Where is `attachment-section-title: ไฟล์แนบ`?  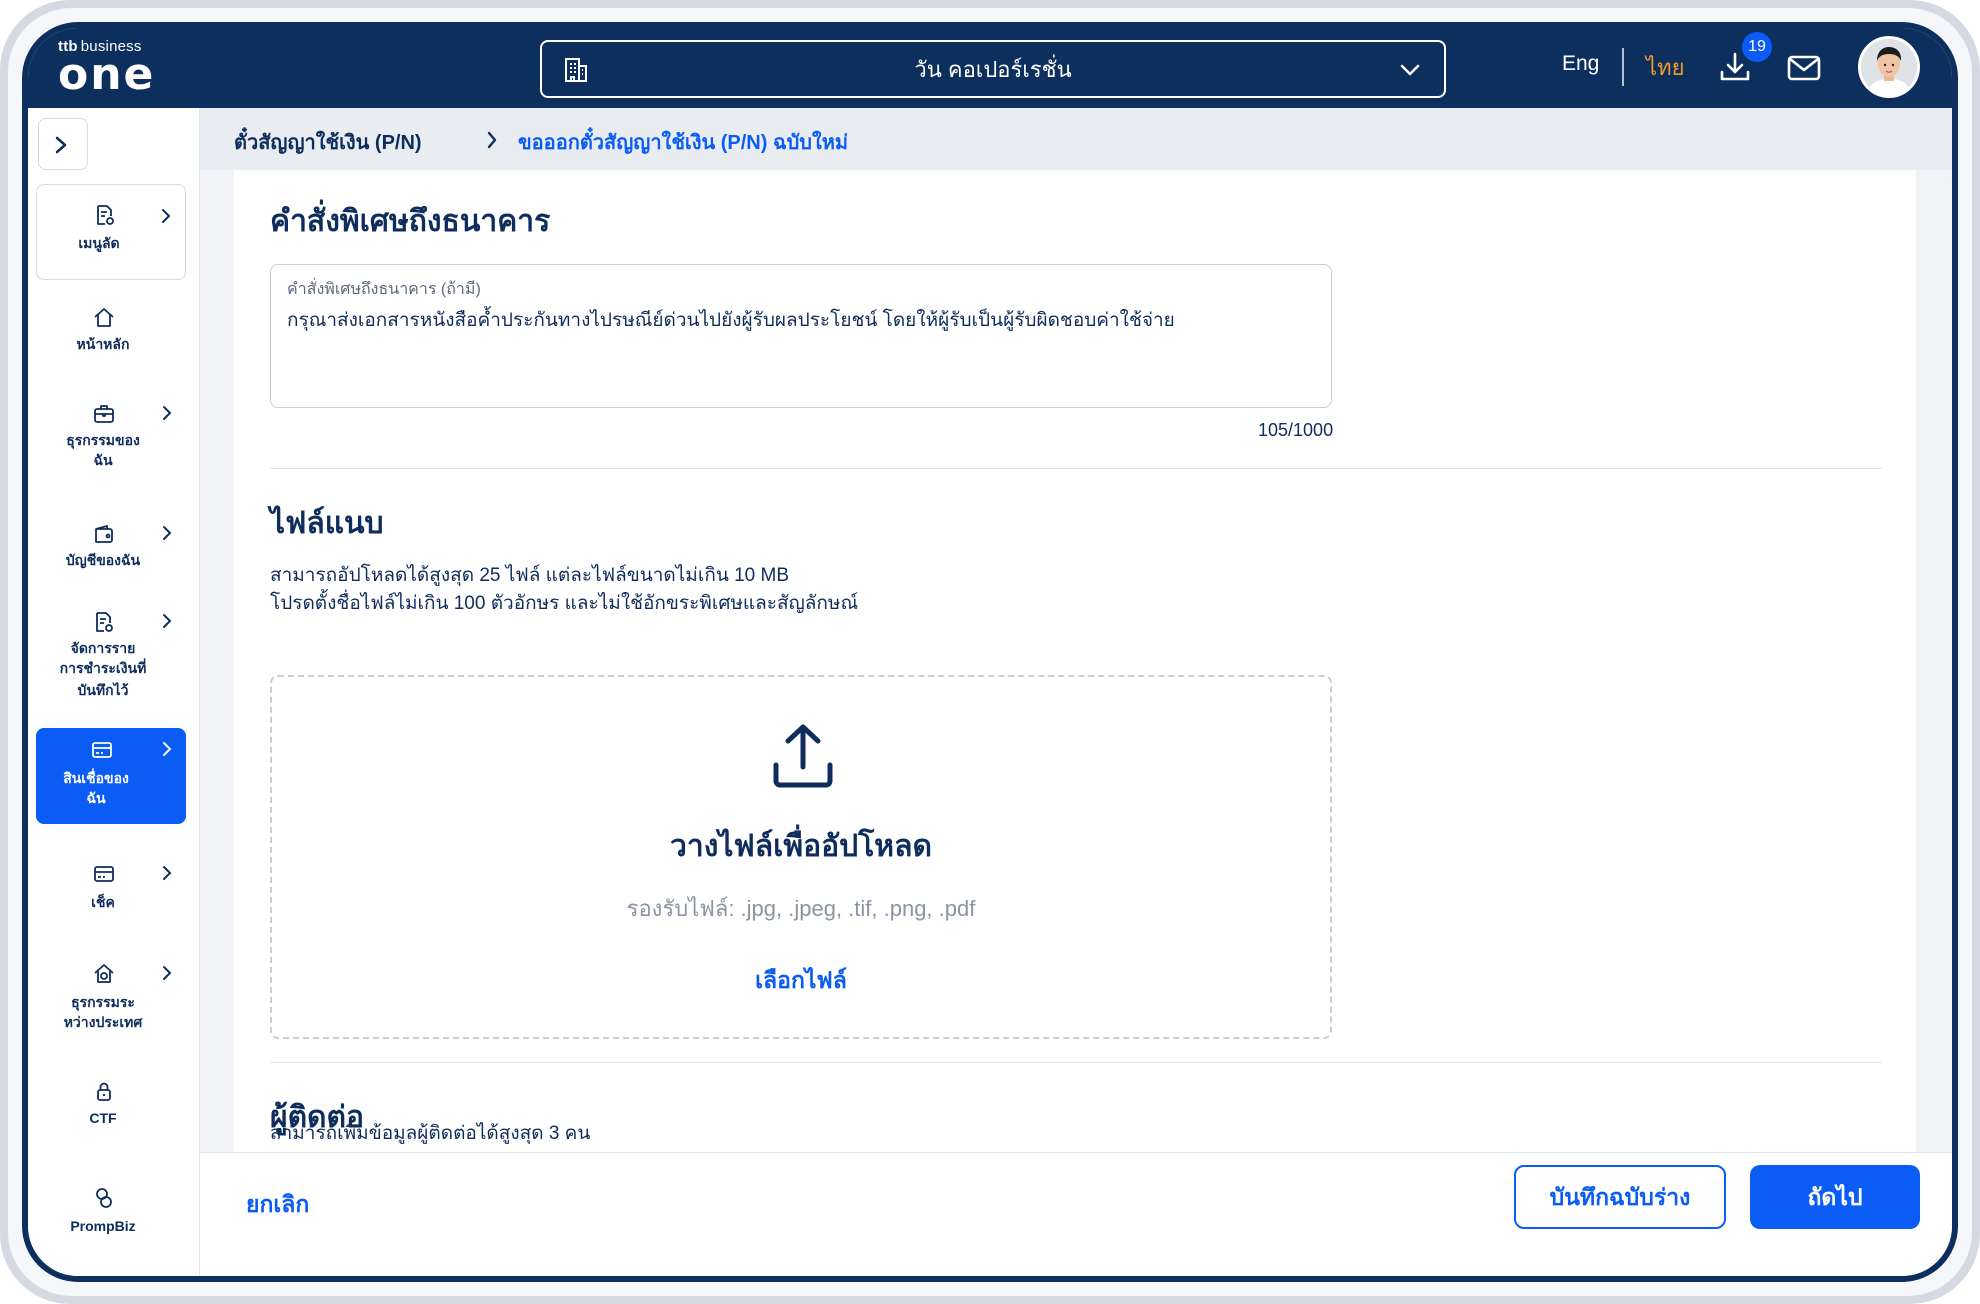
attachment-section-title: ไฟล์แนบ is located at coordinates (327, 523).